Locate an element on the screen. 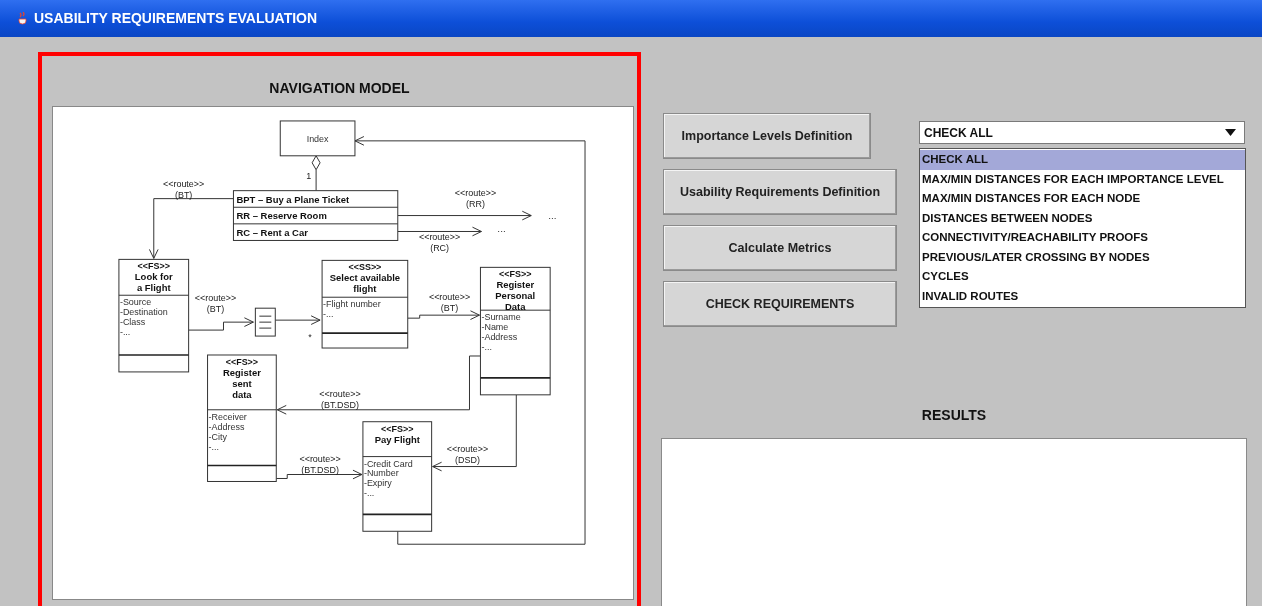 The width and height of the screenshot is (1262, 606). cup-icon is located at coordinates (23, 18).